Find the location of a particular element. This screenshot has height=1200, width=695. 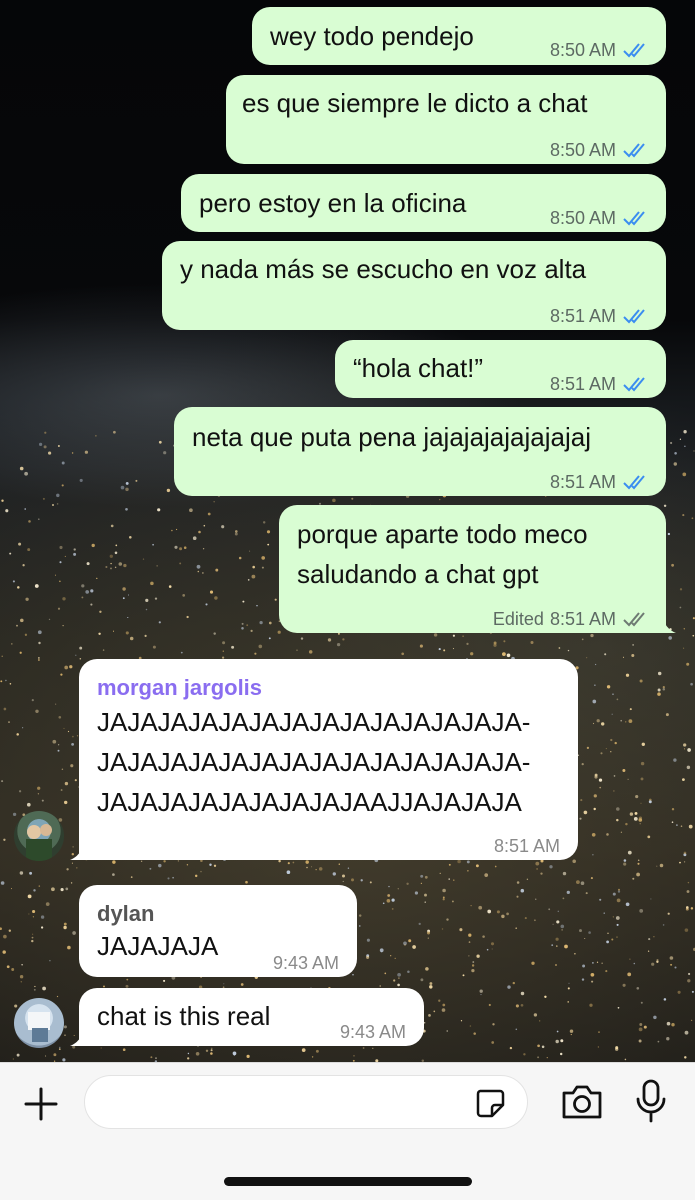

message-bubble-incoming: dylan JAJAJAJA 9:43 AM is located at coordinates (218, 931).